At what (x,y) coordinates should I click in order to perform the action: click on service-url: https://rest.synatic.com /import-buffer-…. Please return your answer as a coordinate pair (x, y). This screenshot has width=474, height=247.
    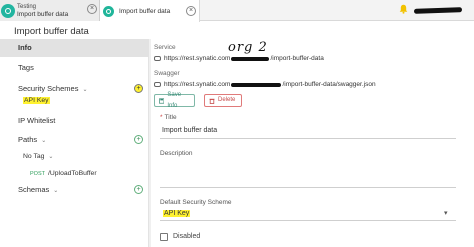
    Looking at the image, I should click on (239, 58).